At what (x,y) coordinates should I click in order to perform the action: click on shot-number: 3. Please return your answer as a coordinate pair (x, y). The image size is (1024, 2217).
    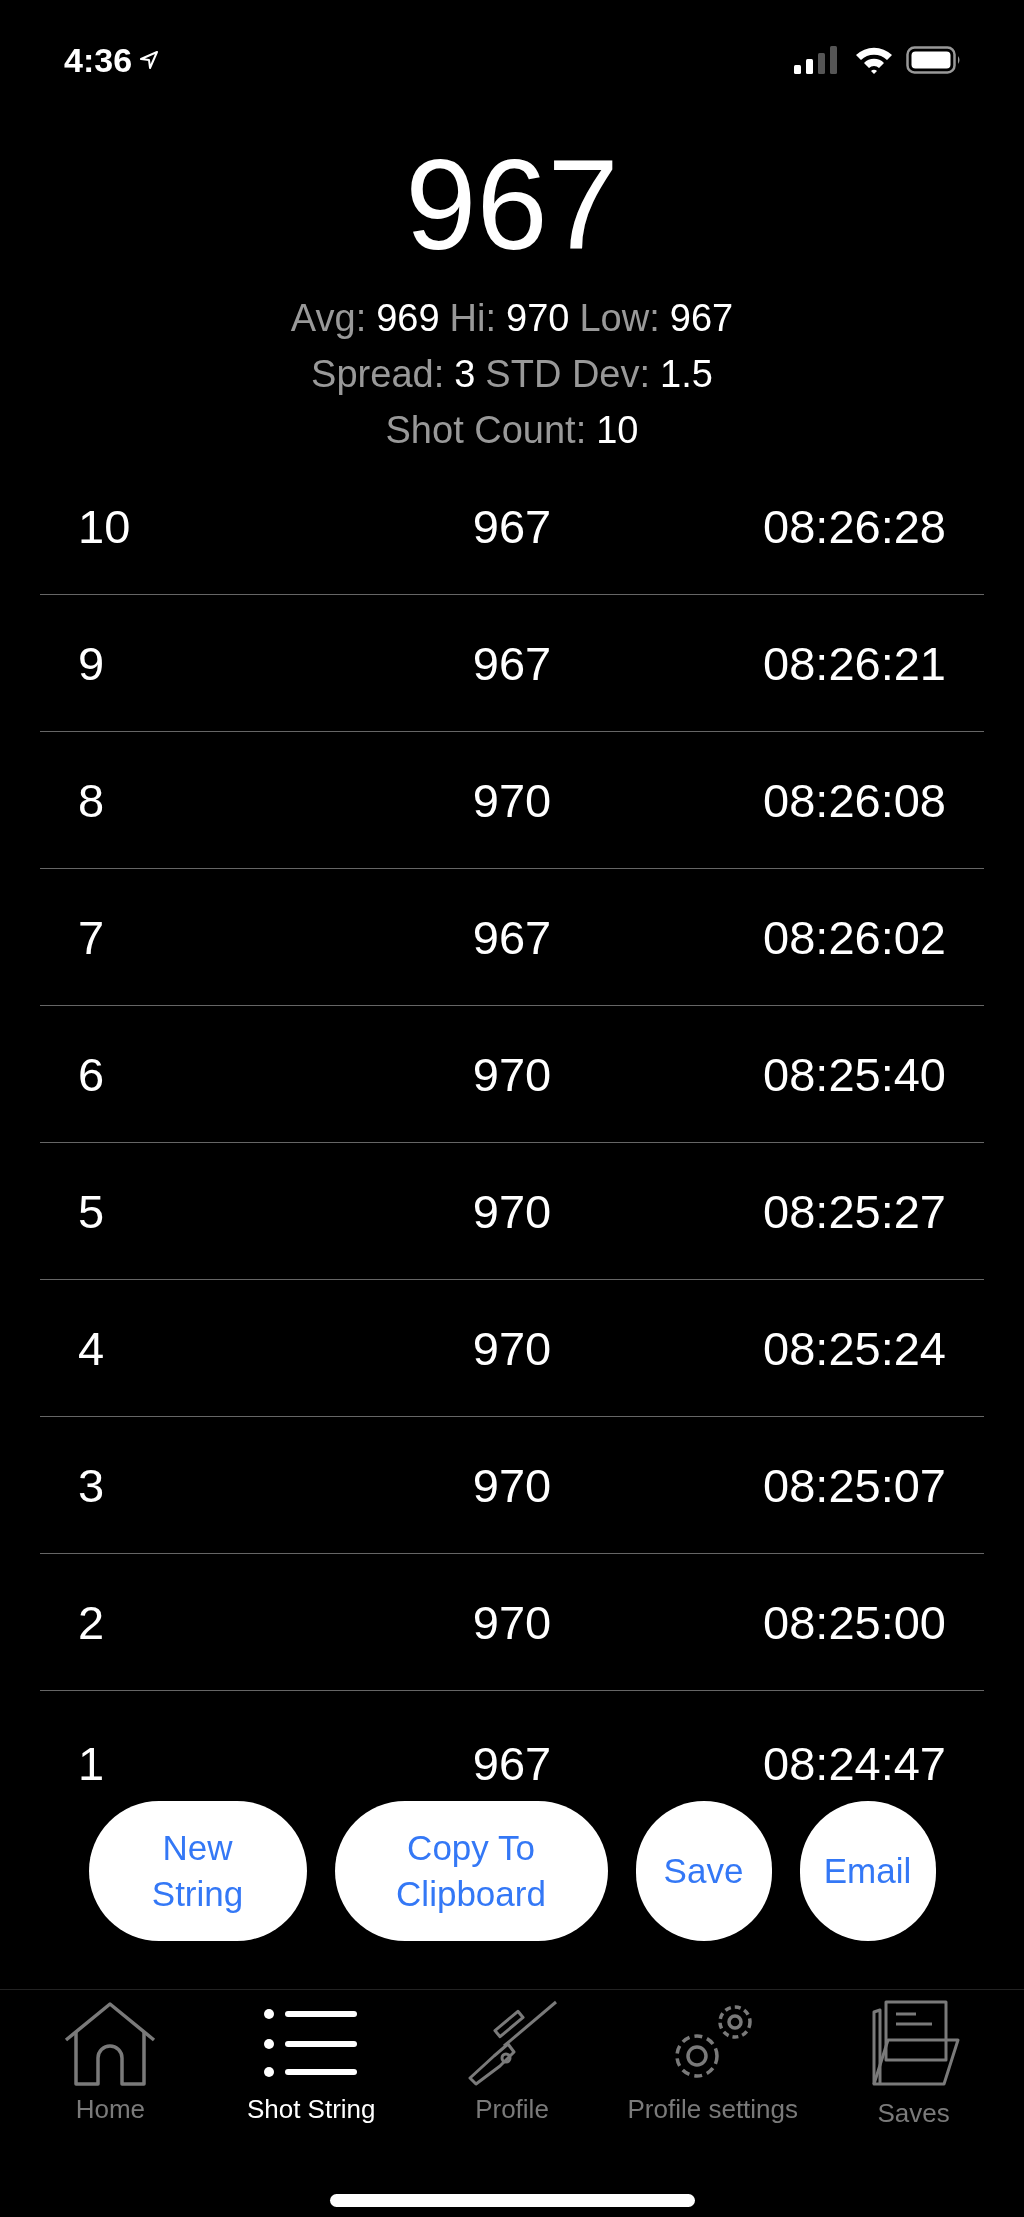
    Looking at the image, I should click on (91, 1485).